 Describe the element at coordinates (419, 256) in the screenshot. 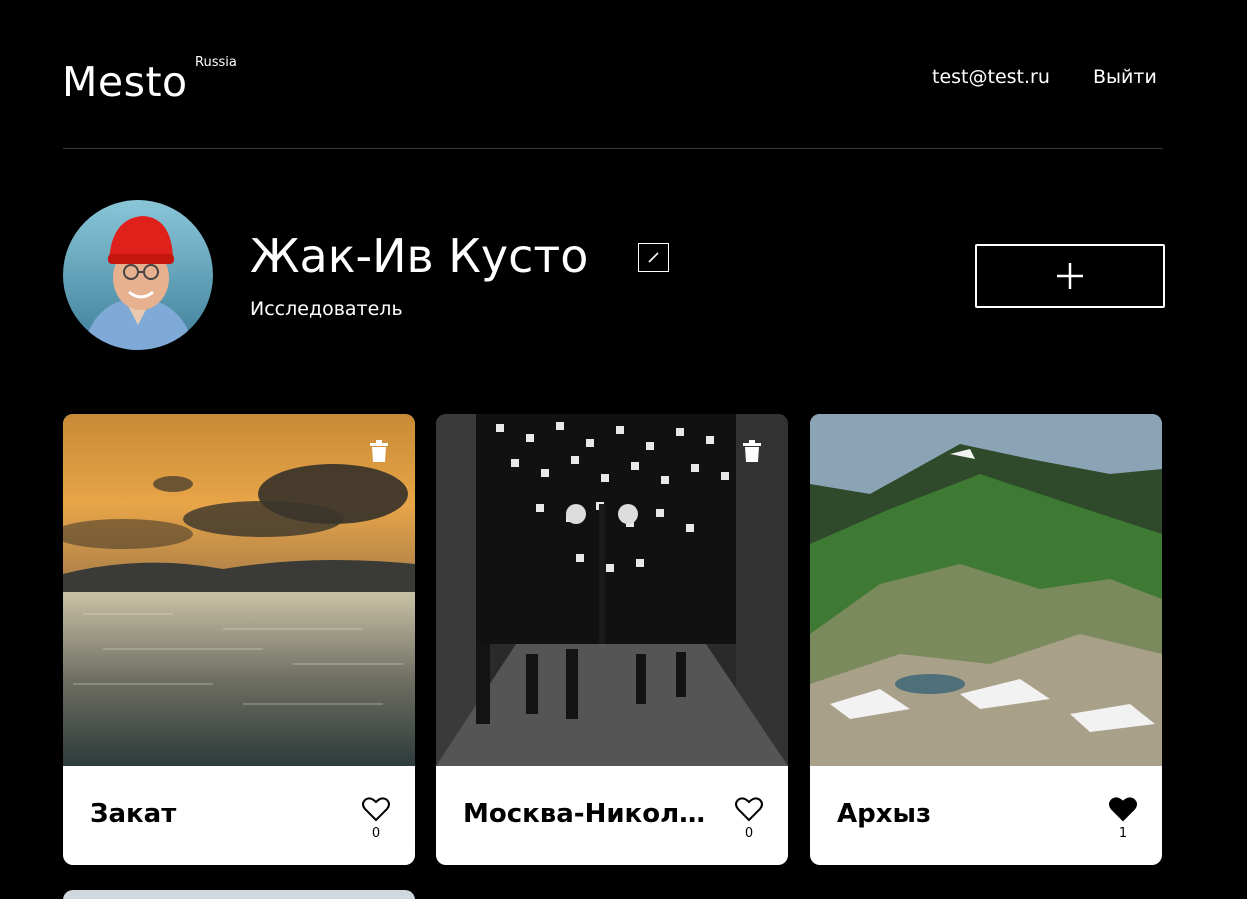

I see `profile-name: Жак-Ив Кусто` at that location.